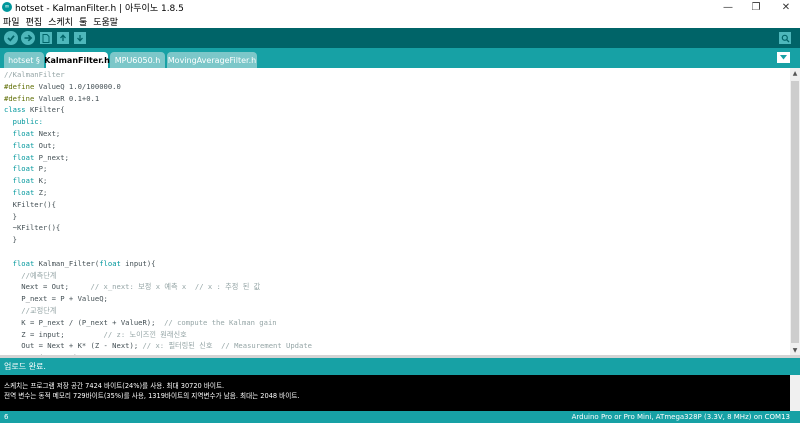 This screenshot has width=800, height=423. Describe the element at coordinates (73, 346) in the screenshot. I see `code-token: Out = Next + K* (Z - Next);` at that location.